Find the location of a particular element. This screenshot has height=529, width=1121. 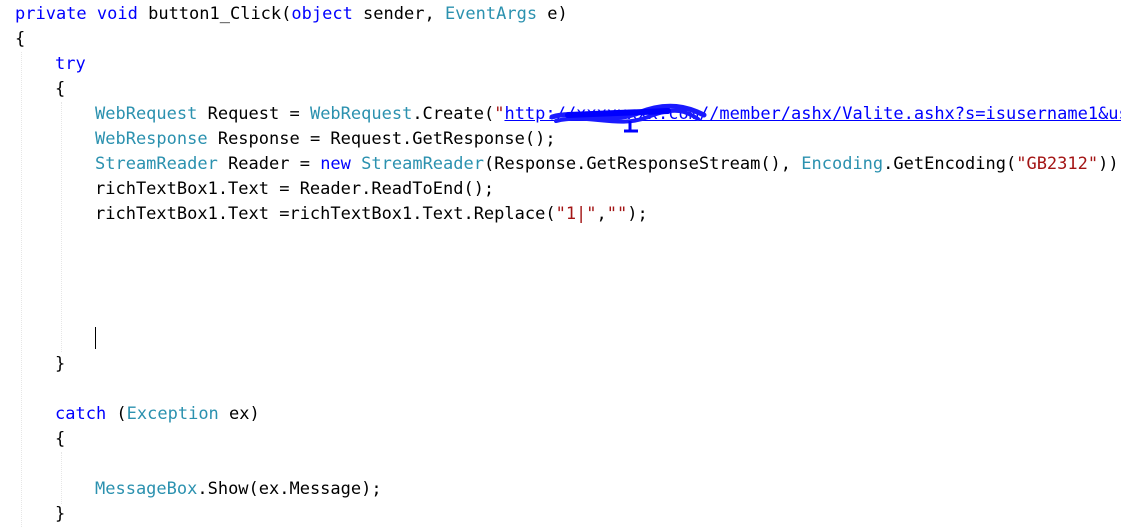

code-token-str: "1|" is located at coordinates (576, 214).